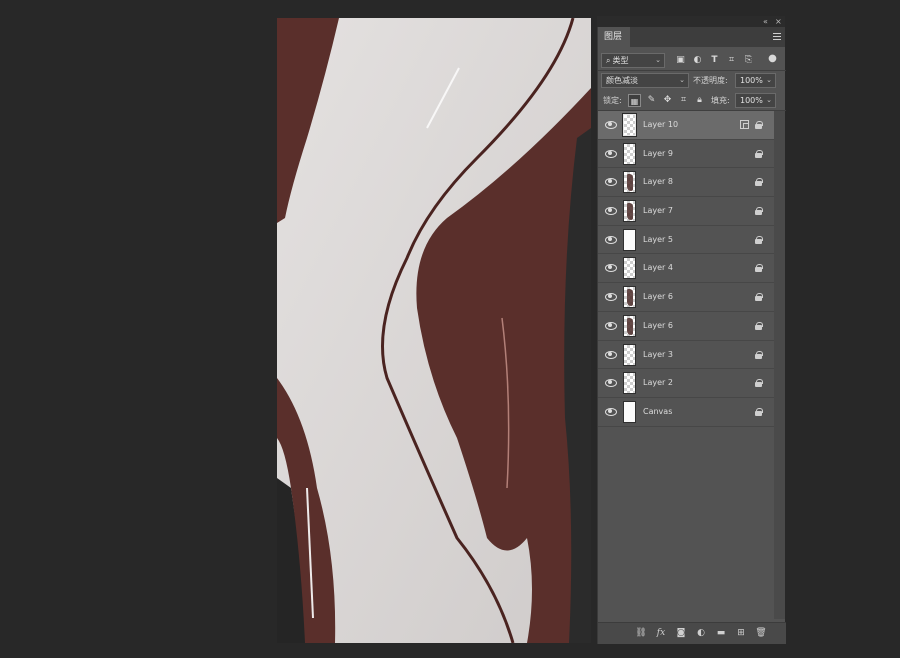 The image size is (900, 658). What do you see at coordinates (620, 60) in the screenshot?
I see `filter-kind-value: 类型` at bounding box center [620, 60].